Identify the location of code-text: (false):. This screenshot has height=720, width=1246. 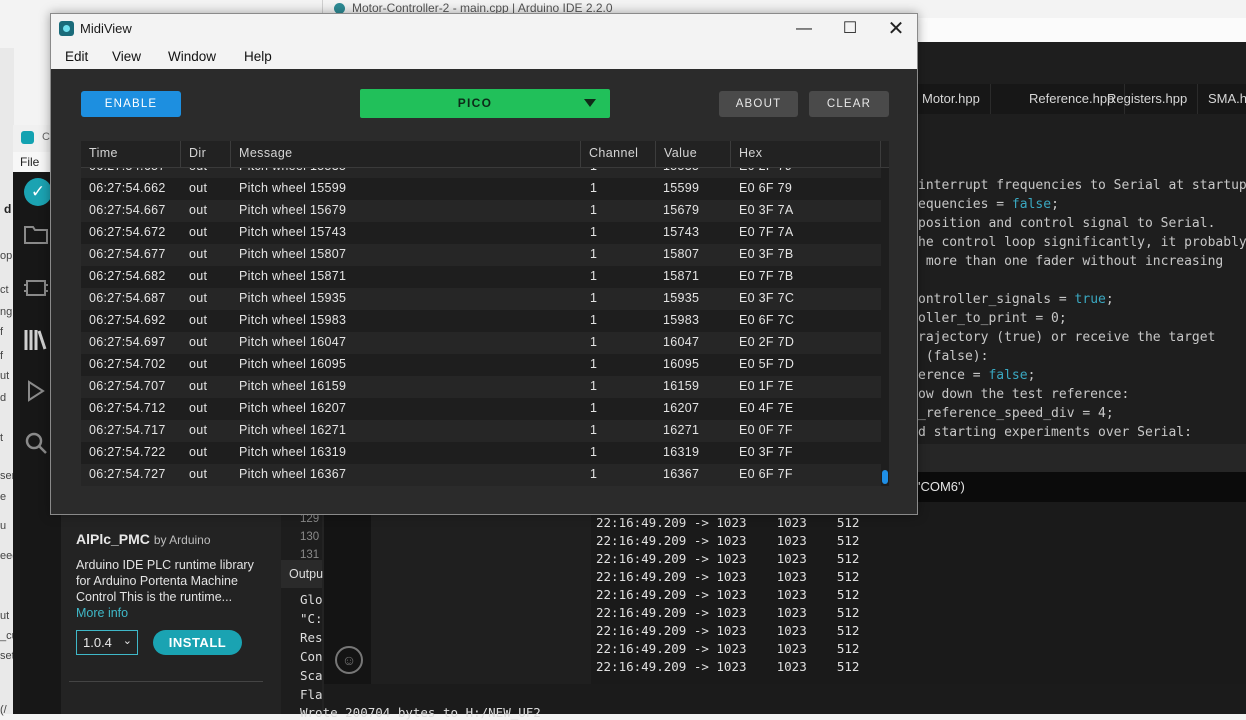
(953, 356).